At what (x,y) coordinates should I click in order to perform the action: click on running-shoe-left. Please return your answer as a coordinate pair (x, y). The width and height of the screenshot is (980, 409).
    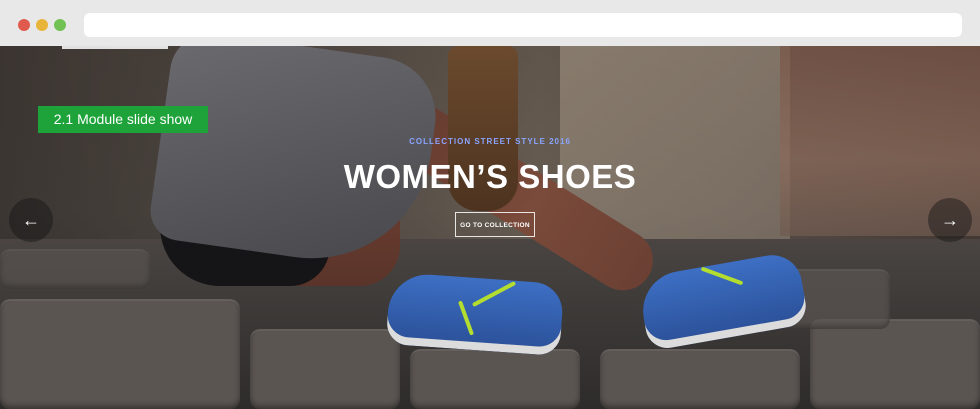
    Looking at the image, I should click on (475, 314).